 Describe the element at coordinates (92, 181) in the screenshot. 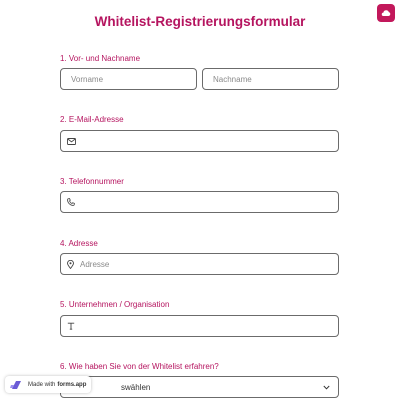

I see `question-label-phone: 3. Telefonnummer` at that location.